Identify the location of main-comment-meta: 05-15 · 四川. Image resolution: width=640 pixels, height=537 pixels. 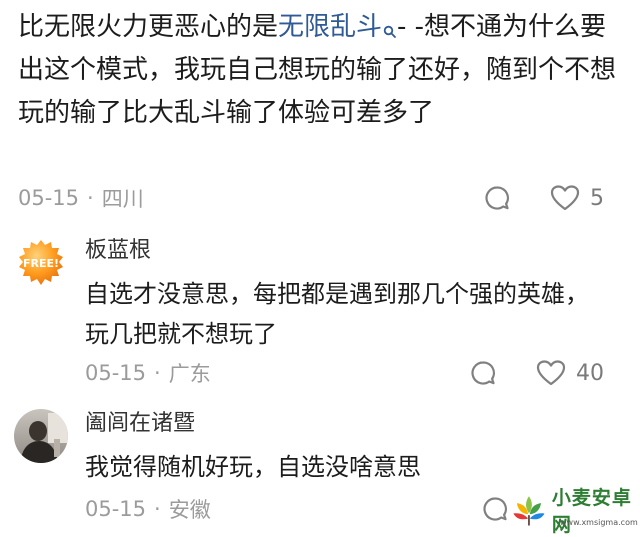
(81, 198).